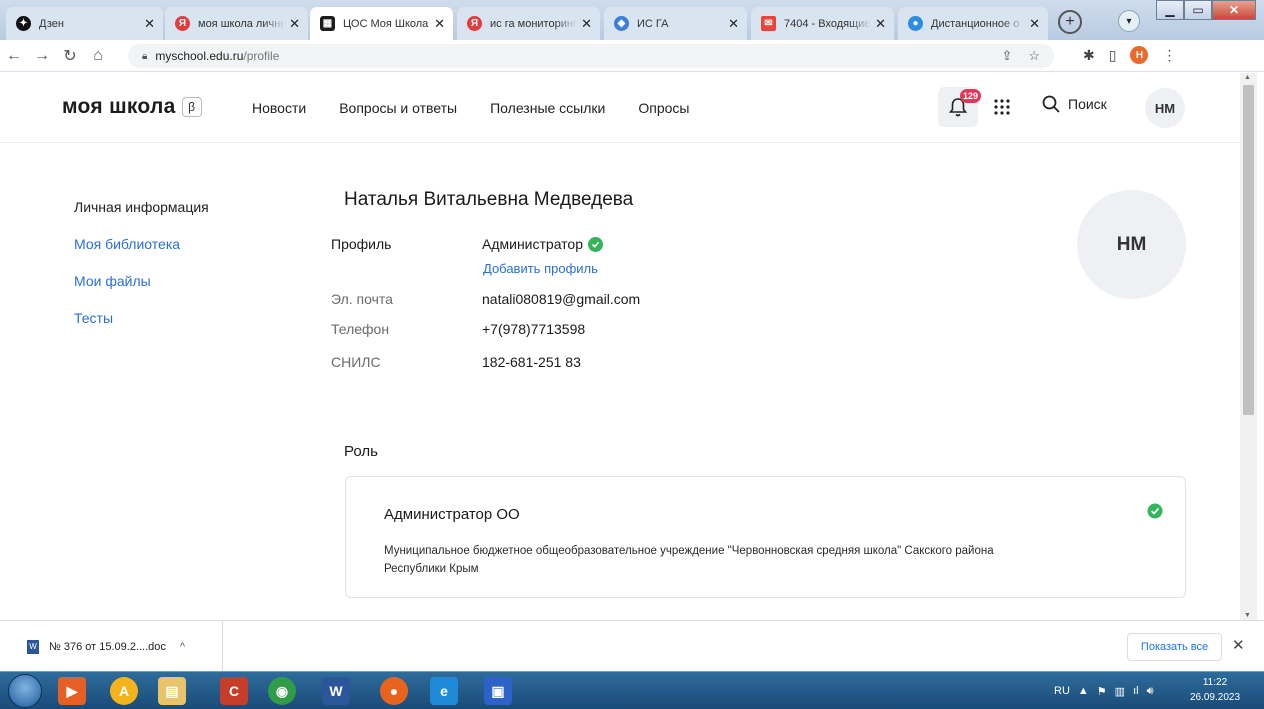 This screenshot has width=1264, height=709. I want to click on url-bar: 🔒︎ myschool.edu.ru/profile ⇪ ☆, so click(591, 56).